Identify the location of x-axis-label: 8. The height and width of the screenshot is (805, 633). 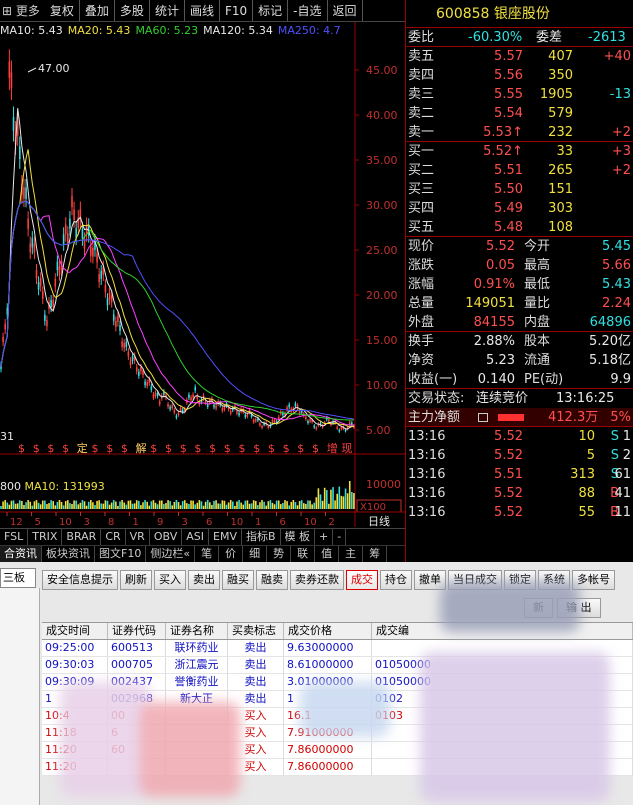
(111, 522).